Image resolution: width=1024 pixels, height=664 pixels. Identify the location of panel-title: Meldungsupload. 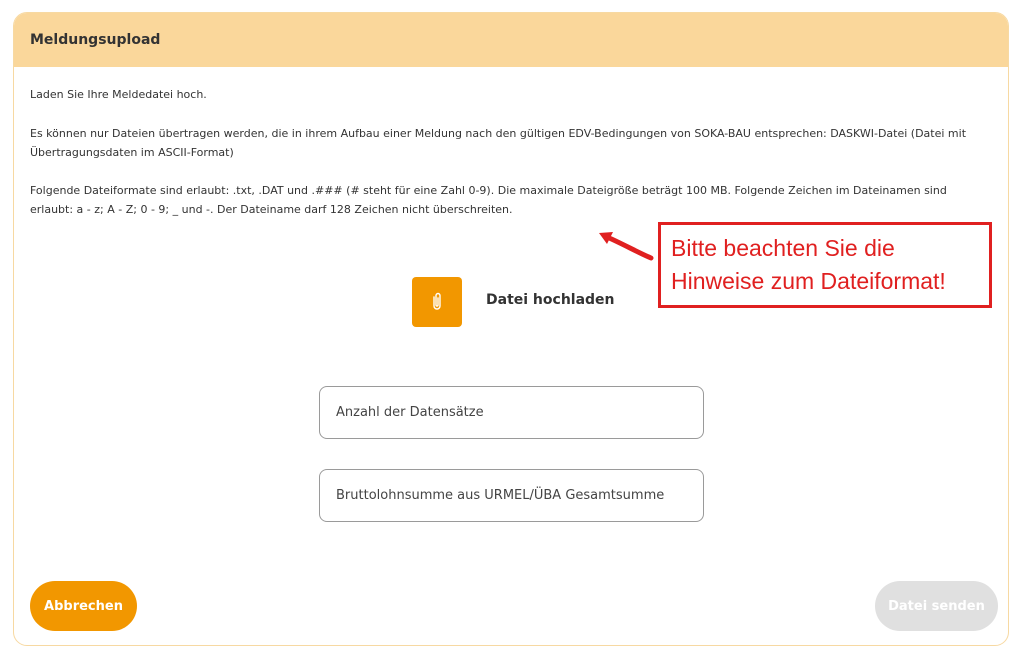
(95, 40).